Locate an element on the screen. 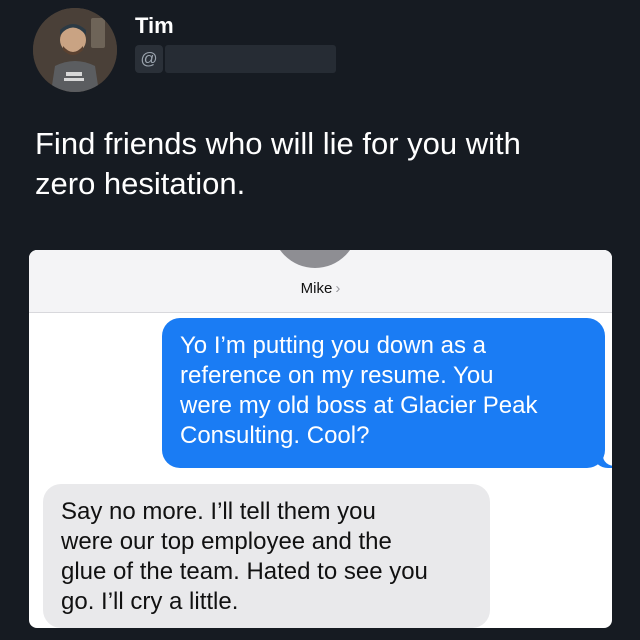 The height and width of the screenshot is (640, 640). handle-at-symbol: @ is located at coordinates (149, 59).